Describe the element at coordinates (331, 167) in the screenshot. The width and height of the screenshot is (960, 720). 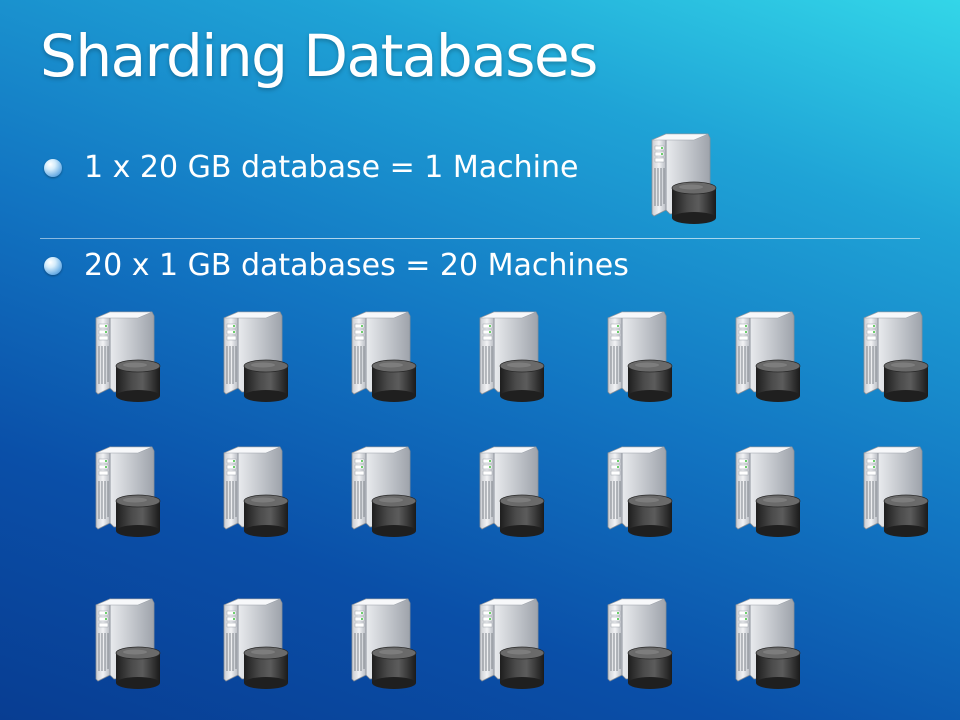
I see `bullet-text: 1 x 20 GB database = 1 Machine` at that location.